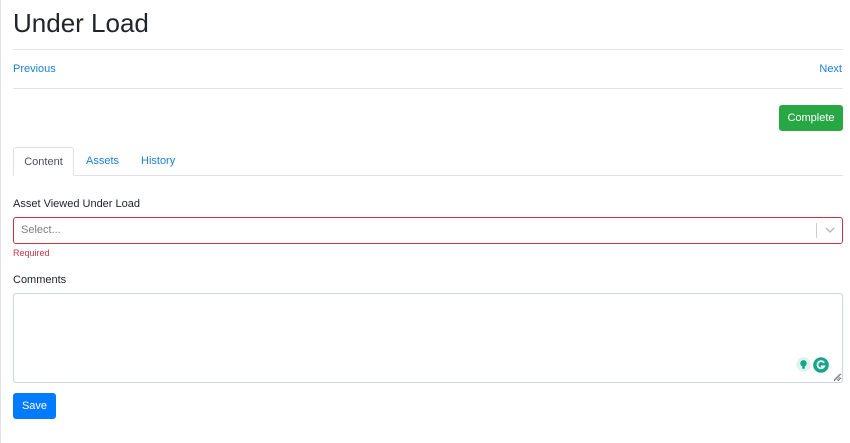 The image size is (850, 443). I want to click on previous-link: Previous, so click(34, 69).